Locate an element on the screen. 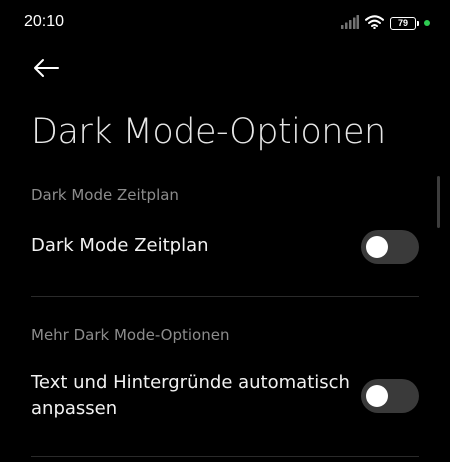 The image size is (450, 462). page-title: Dark Mode-Optionen is located at coordinates (208, 132).